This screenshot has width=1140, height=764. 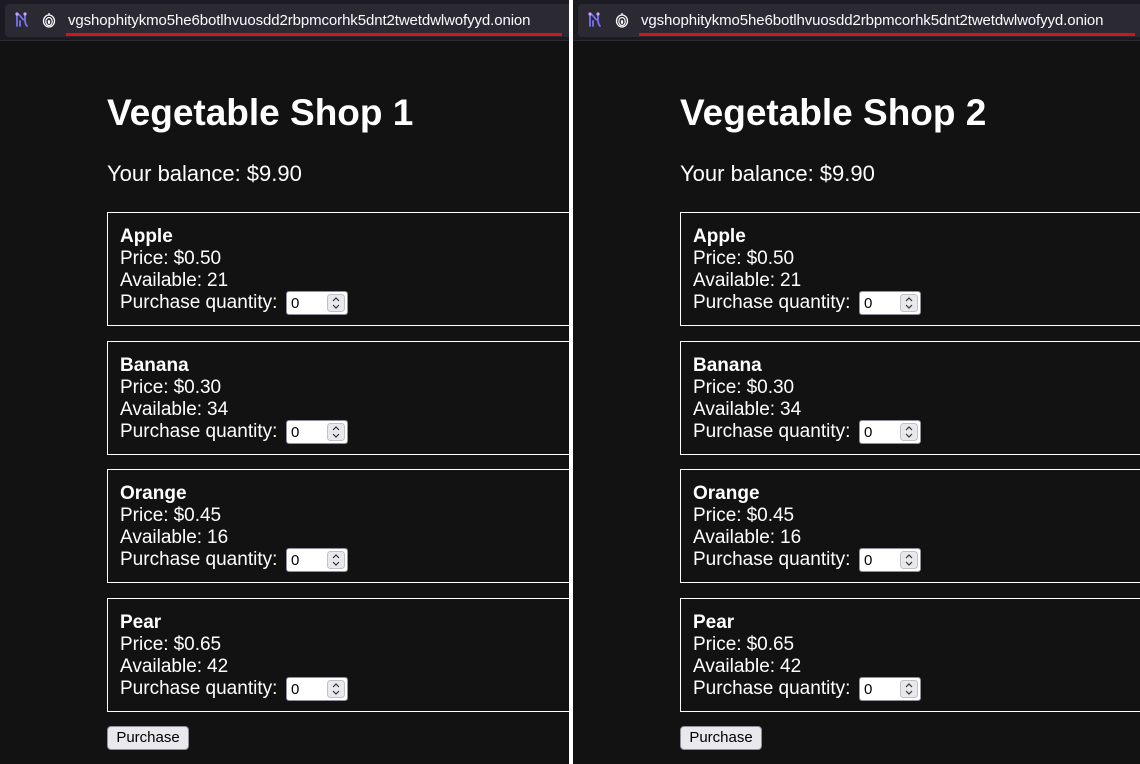 What do you see at coordinates (218, 280) in the screenshot?
I see `available-value: 21` at bounding box center [218, 280].